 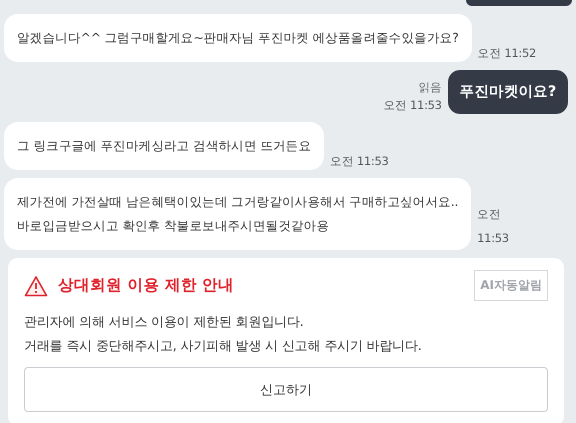 What do you see at coordinates (223, 335) in the screenshot?
I see `notice-text: 관리자에 의해 서비스 이용이 제한된 회원입니다. 거래를 즉시 중단해주시고, 사기피해 발생 시 신고해 주시기 바랍니다.` at bounding box center [223, 335].